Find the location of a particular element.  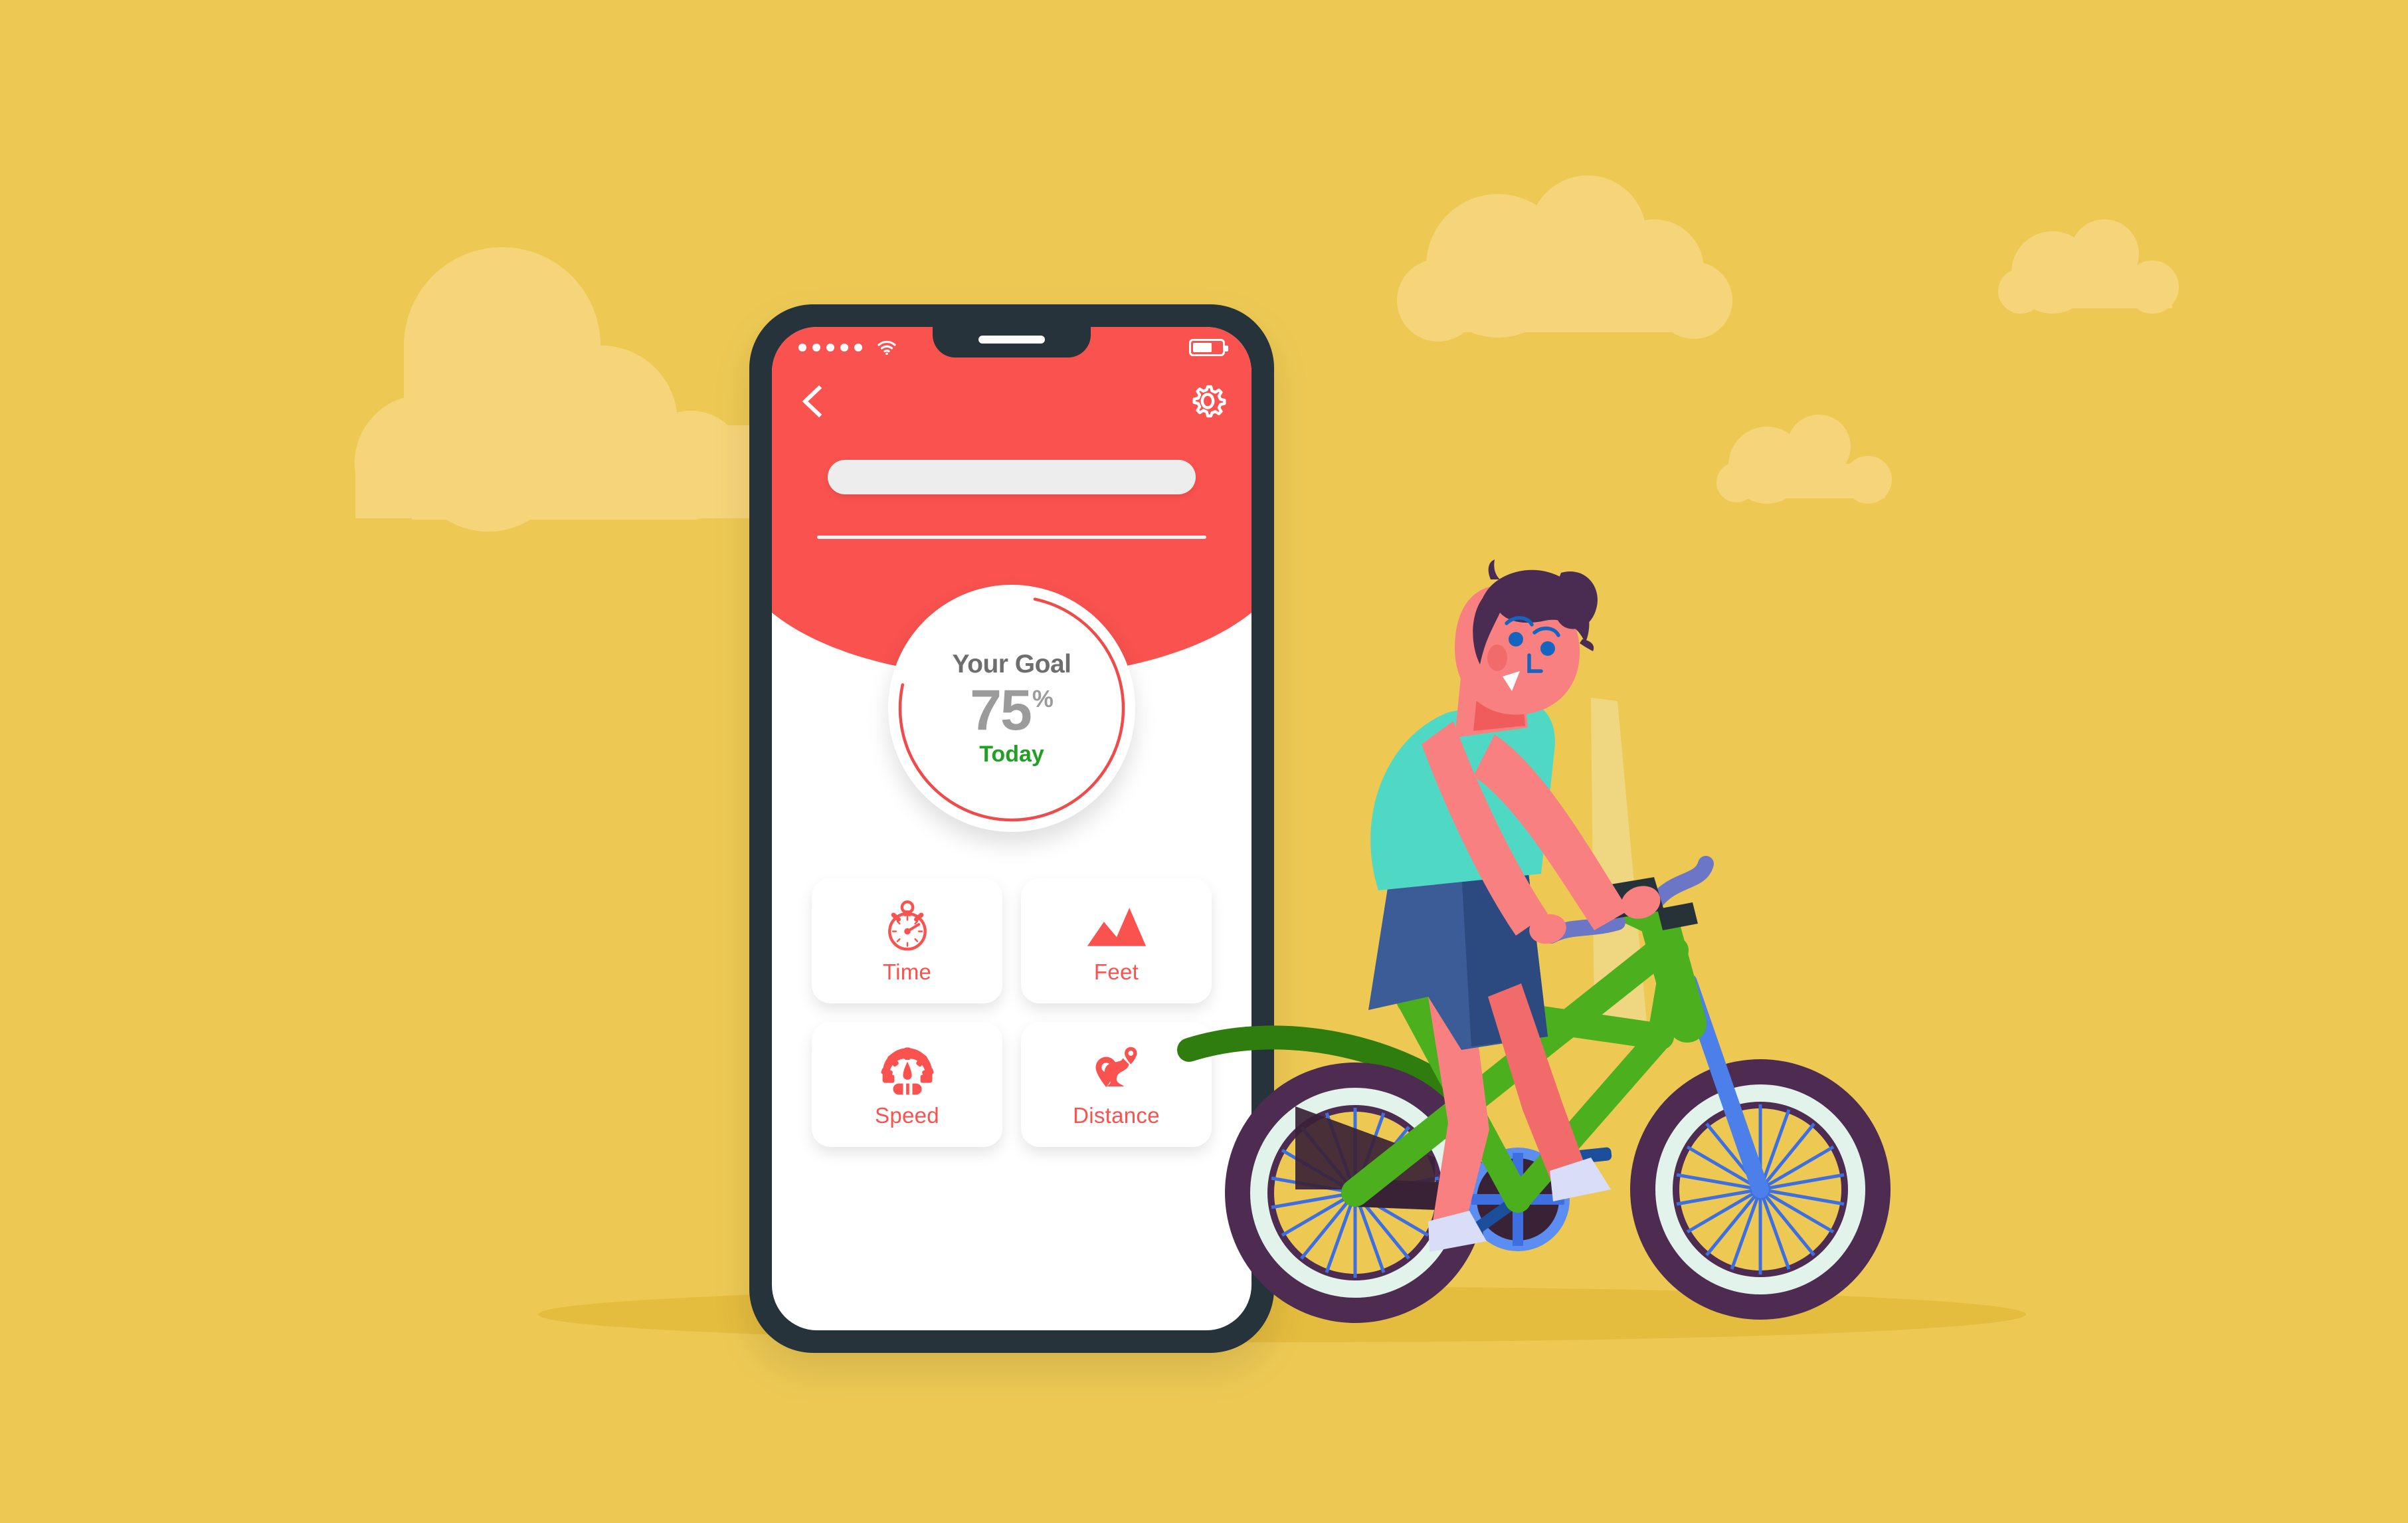

rider-shorts-shade is located at coordinates (1504, 957).